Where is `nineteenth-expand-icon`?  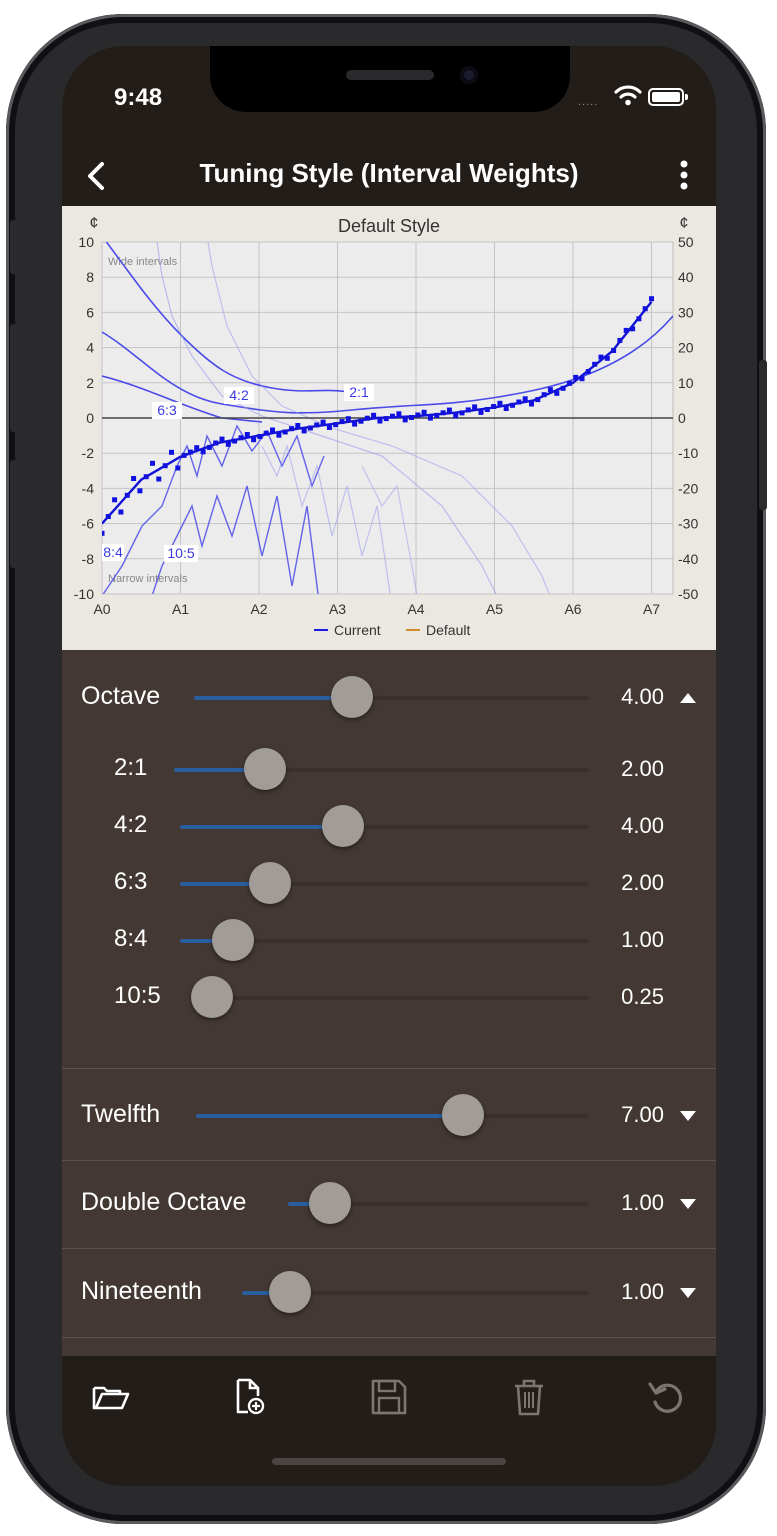
nineteenth-expand-icon is located at coordinates (688, 1293).